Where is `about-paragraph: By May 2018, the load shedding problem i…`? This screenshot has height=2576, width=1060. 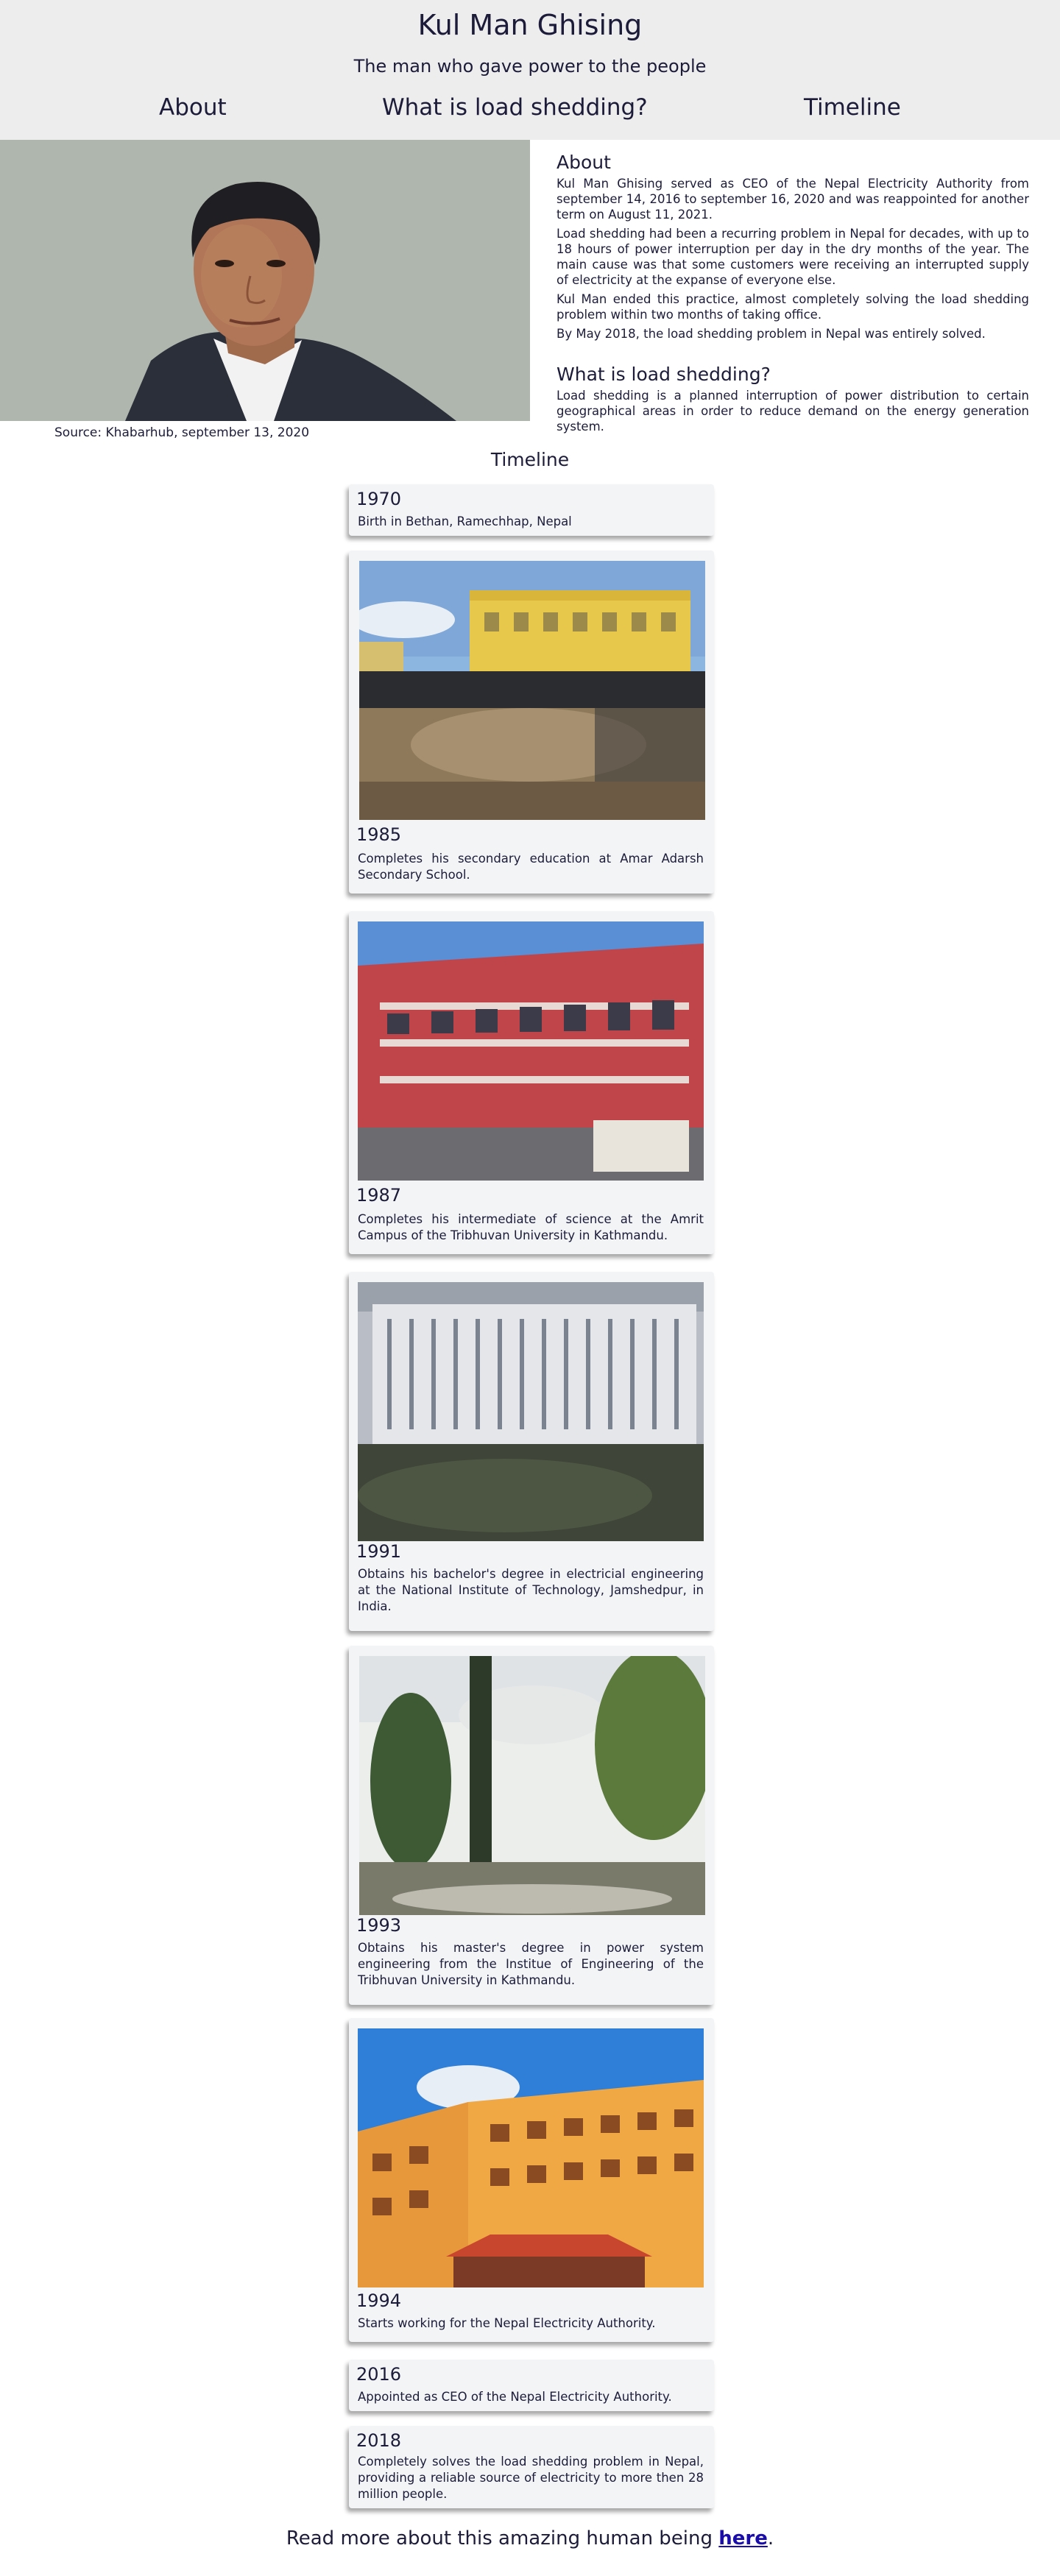 about-paragraph: By May 2018, the load shedding problem i… is located at coordinates (771, 334).